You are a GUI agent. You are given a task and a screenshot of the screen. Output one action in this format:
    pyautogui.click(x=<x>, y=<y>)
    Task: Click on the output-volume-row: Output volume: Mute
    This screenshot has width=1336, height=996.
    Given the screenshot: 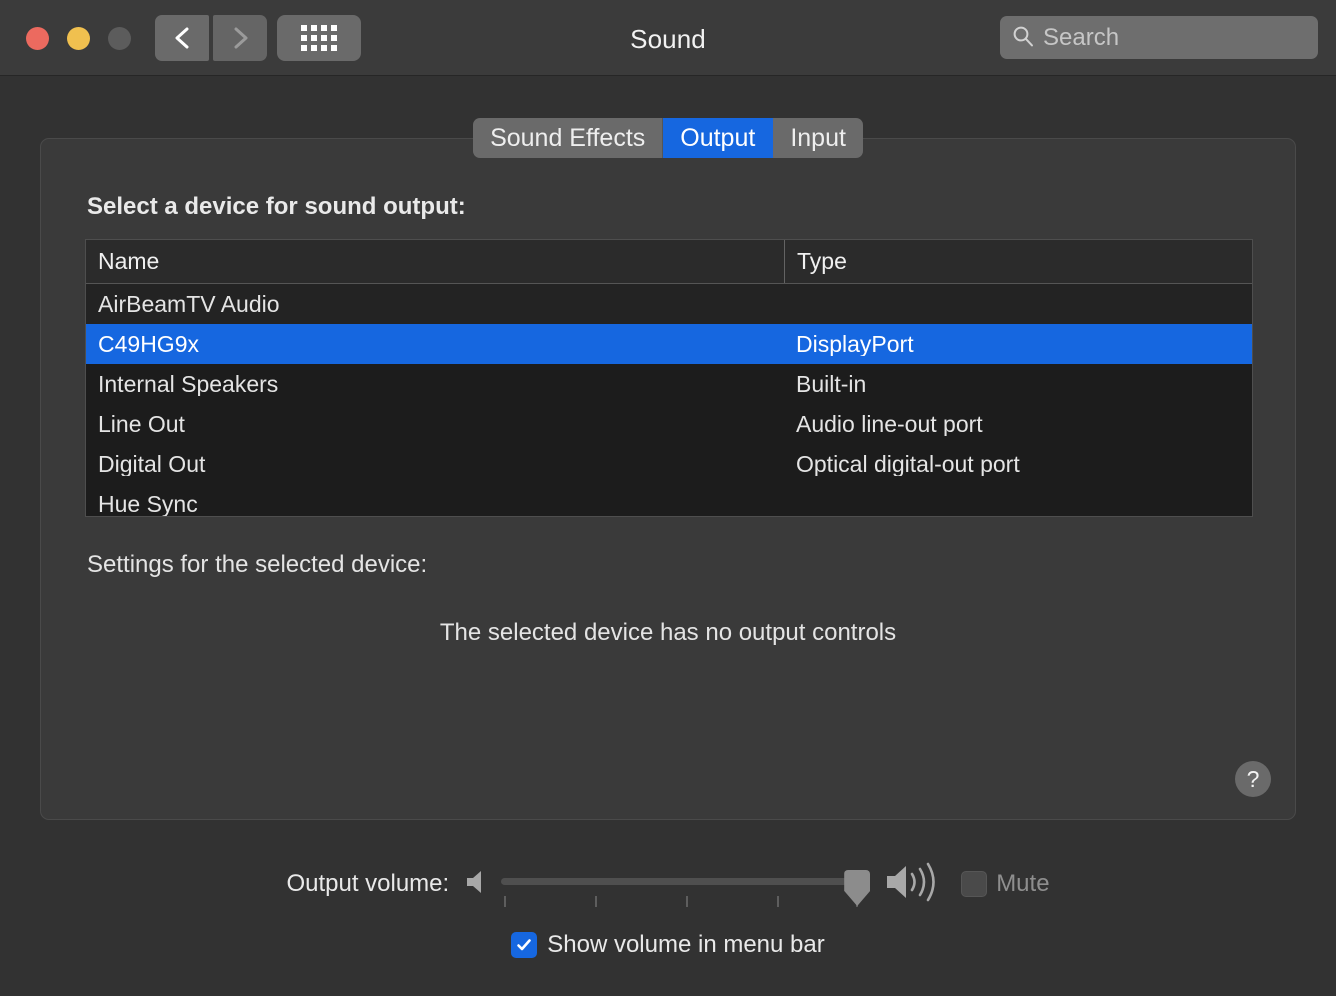 What is the action you would take?
    pyautogui.click(x=668, y=884)
    